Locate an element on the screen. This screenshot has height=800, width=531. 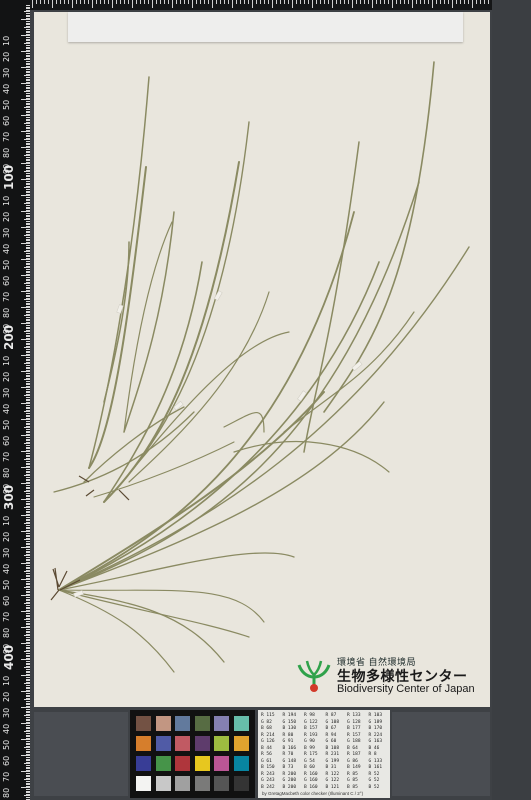
color-value-cell: R 56 is located at coordinates (266, 754).